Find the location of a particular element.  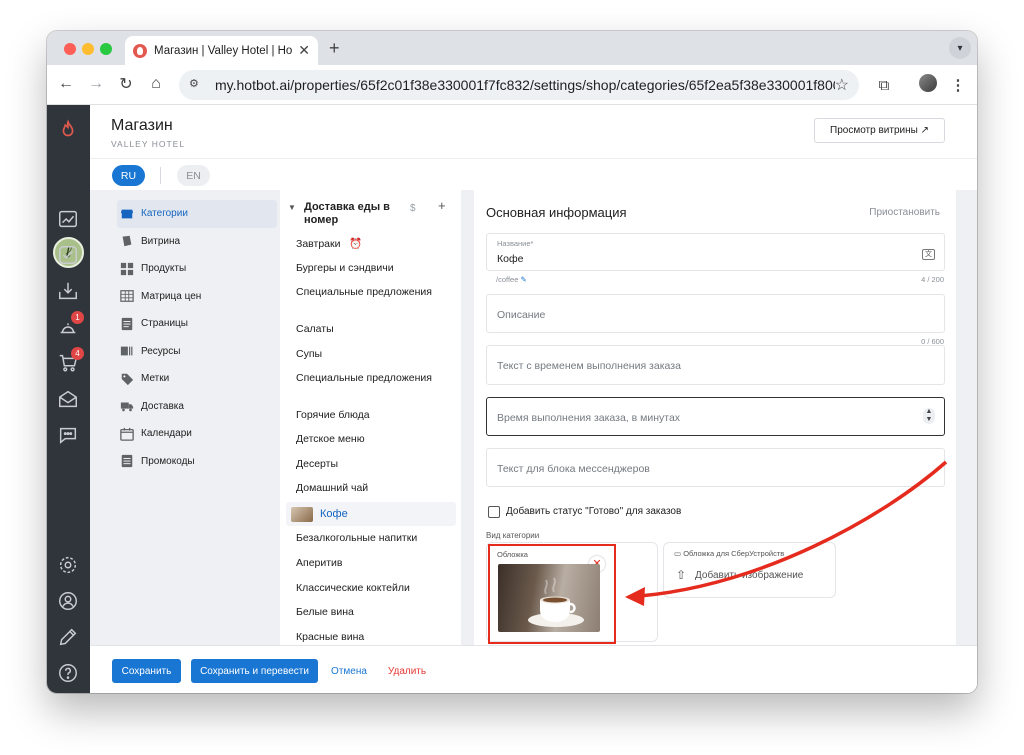

left-rail: ℓ 1 4 is located at coordinates (68, 399).